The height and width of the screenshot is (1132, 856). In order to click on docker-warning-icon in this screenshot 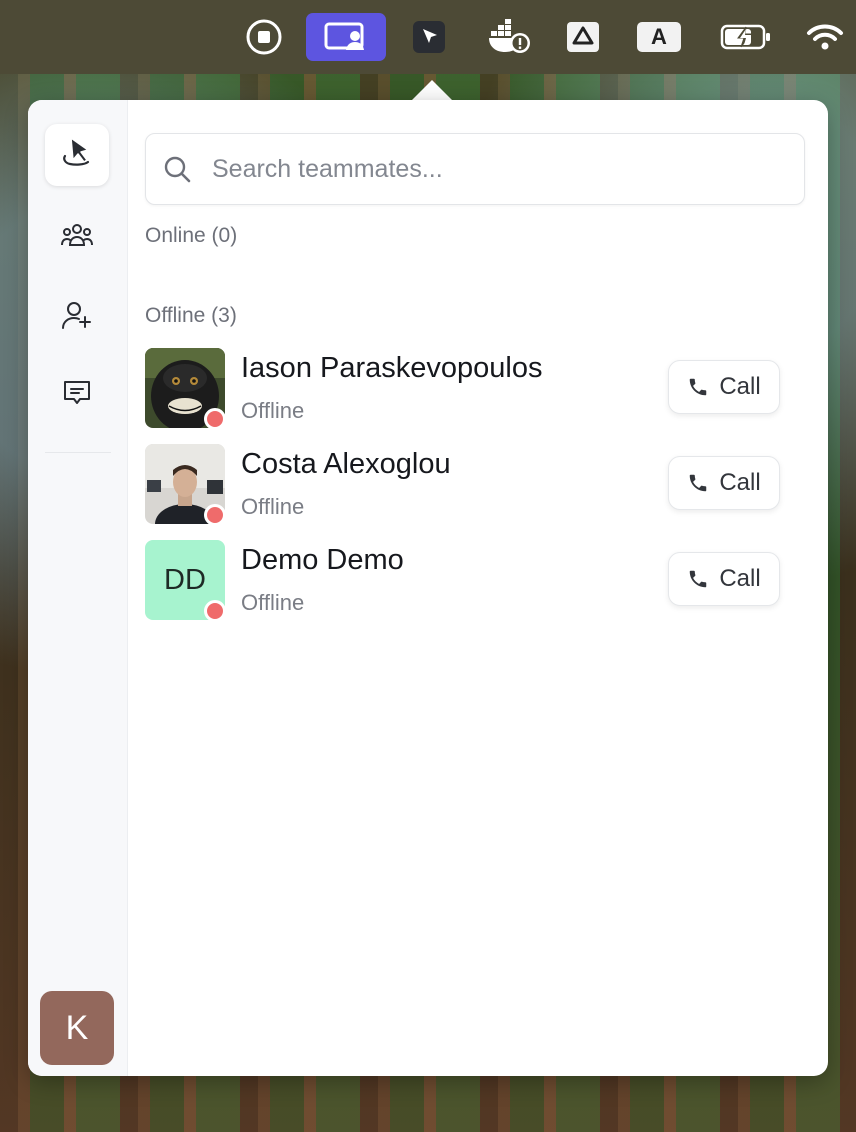, I will do `click(509, 37)`.